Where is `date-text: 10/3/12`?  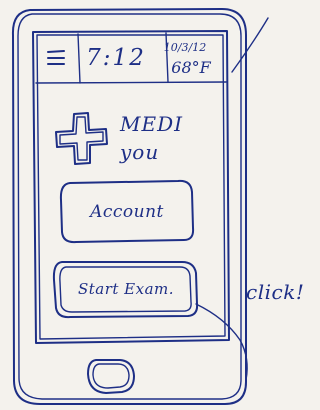 date-text: 10/3/12 is located at coordinates (185, 47).